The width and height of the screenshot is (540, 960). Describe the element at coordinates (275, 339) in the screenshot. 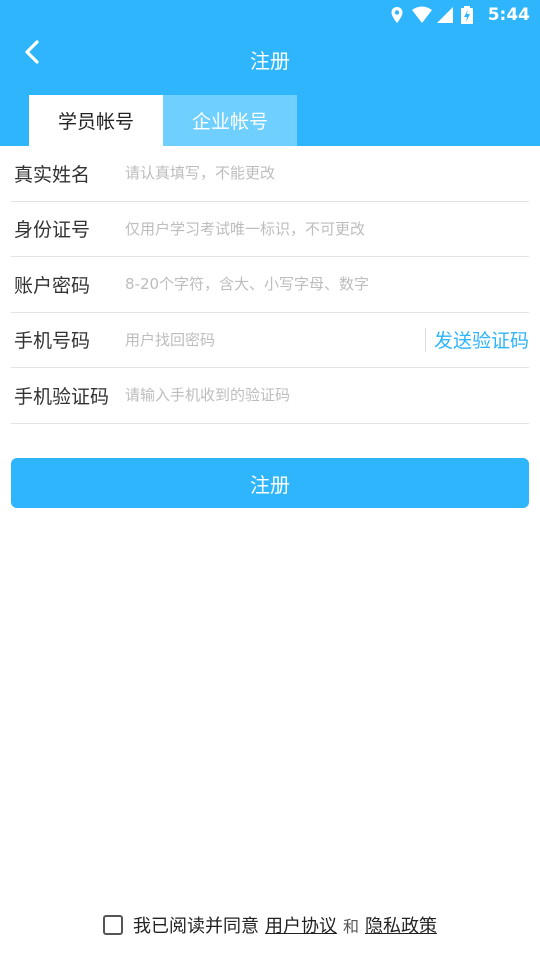

I see `phone-input` at that location.